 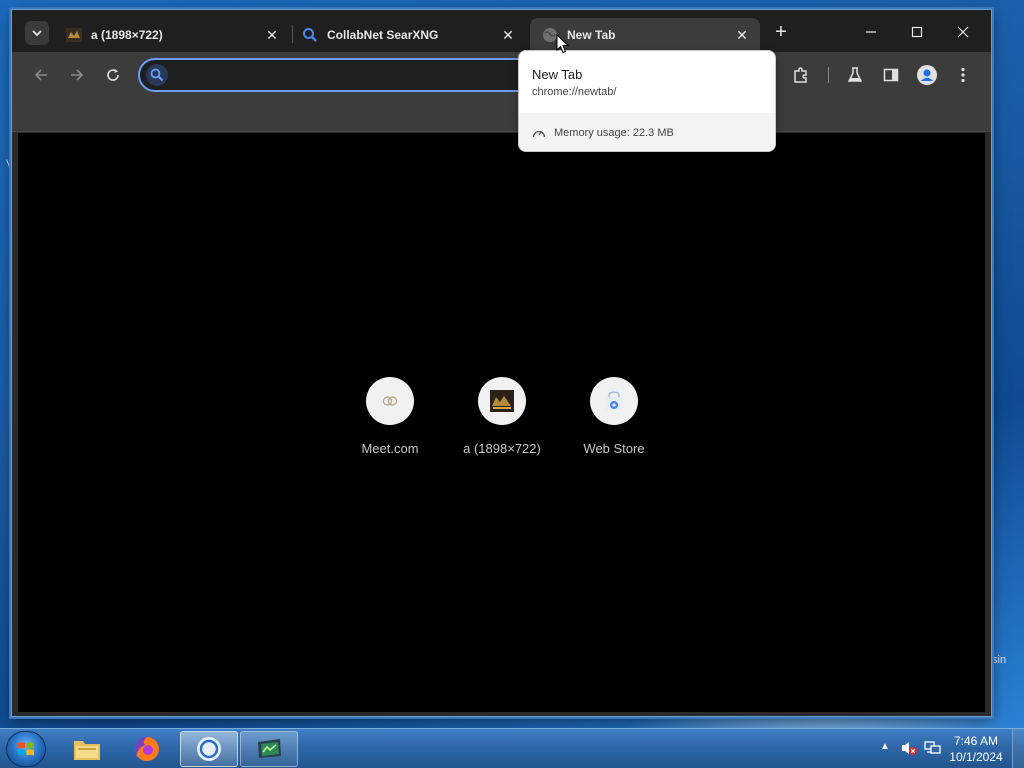 I want to click on forward-arrow-icon, so click(x=77, y=75).